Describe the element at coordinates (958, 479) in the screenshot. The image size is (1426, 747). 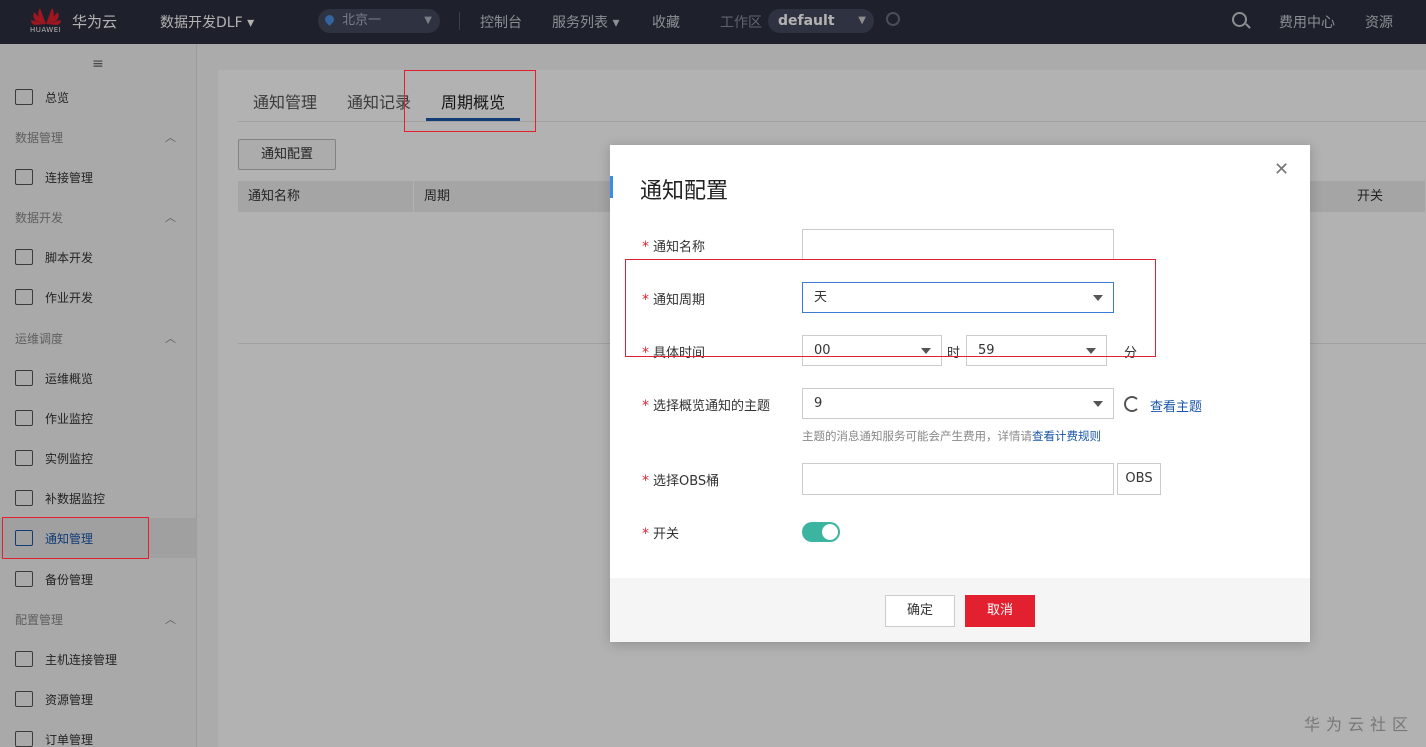
I see `obs-bucket-input` at that location.